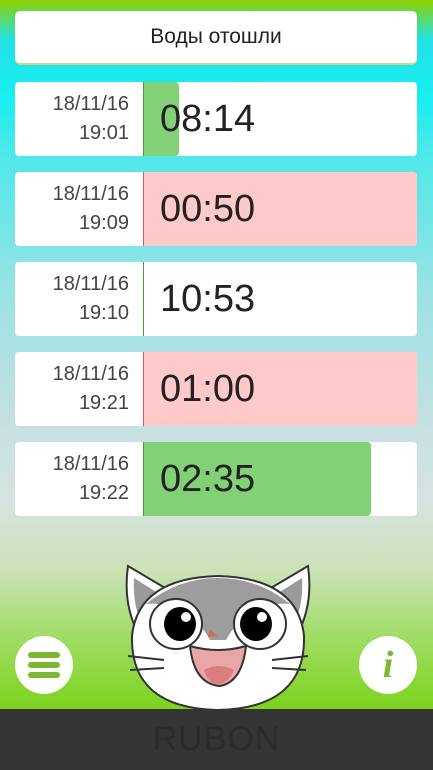  I want to click on row-duration-area: 01:00, so click(280, 389).